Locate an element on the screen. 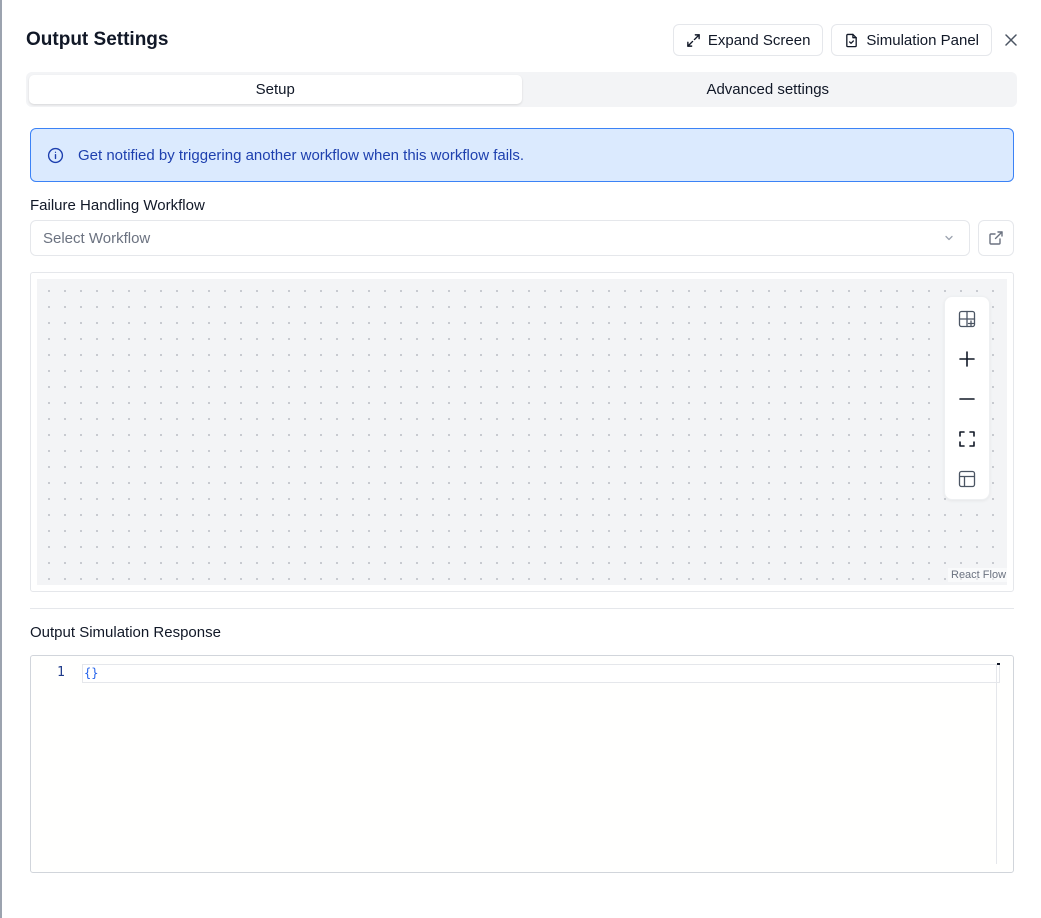 This screenshot has width=1041, height=918. simulation-response-label: Output Simulation Response is located at coordinates (125, 632).